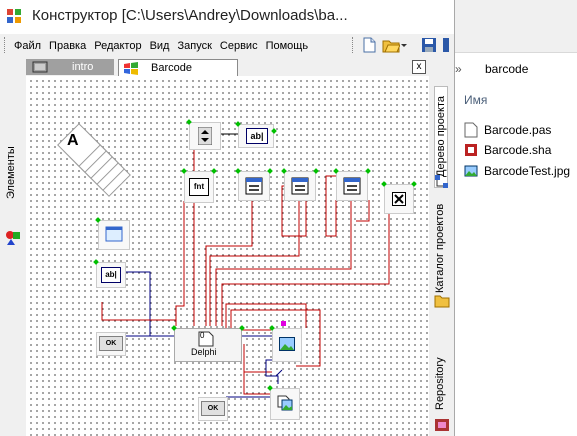 The width and height of the screenshot is (577, 436). Describe the element at coordinates (429, 45) in the screenshot. I see `save-icon` at that location.